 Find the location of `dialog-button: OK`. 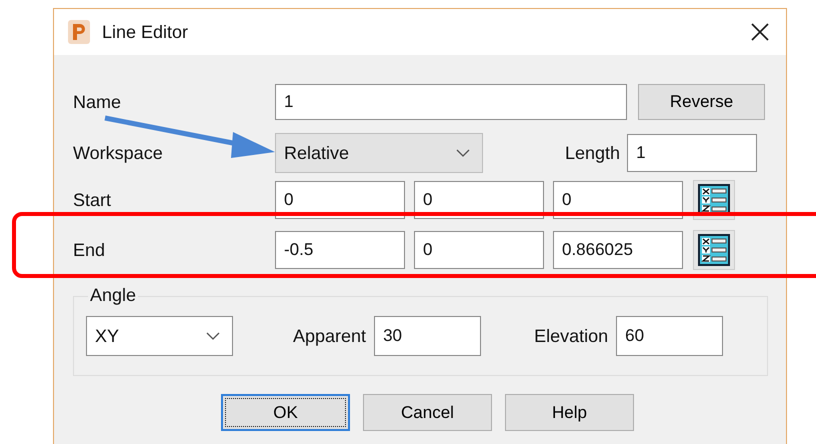

dialog-button: OK is located at coordinates (285, 412).